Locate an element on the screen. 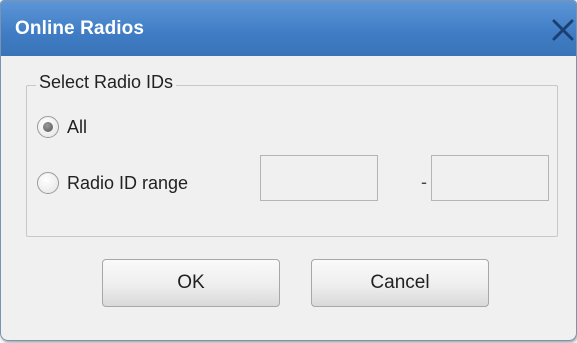 Image resolution: width=577 pixels, height=343 pixels. radio-option-range: Radio ID range is located at coordinates (112, 183).